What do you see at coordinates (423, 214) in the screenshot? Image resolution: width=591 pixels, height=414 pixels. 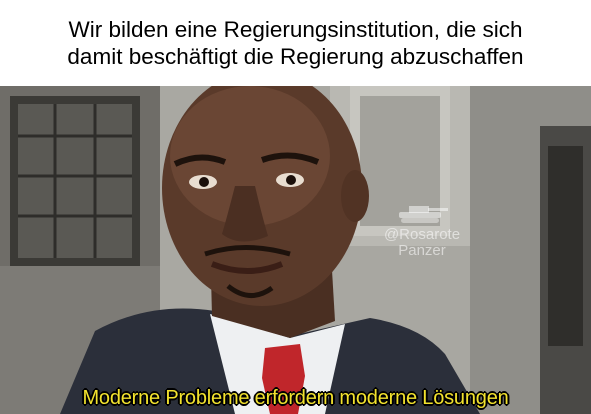 I see `tank-icon` at bounding box center [423, 214].